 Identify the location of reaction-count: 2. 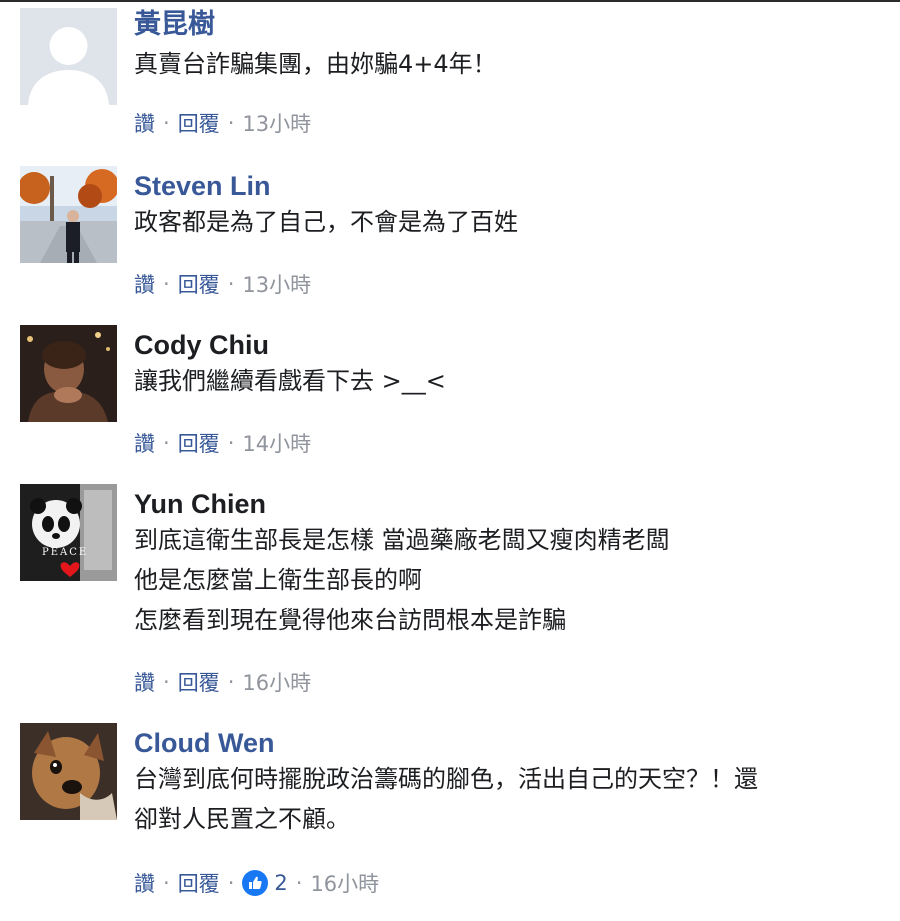
(281, 883).